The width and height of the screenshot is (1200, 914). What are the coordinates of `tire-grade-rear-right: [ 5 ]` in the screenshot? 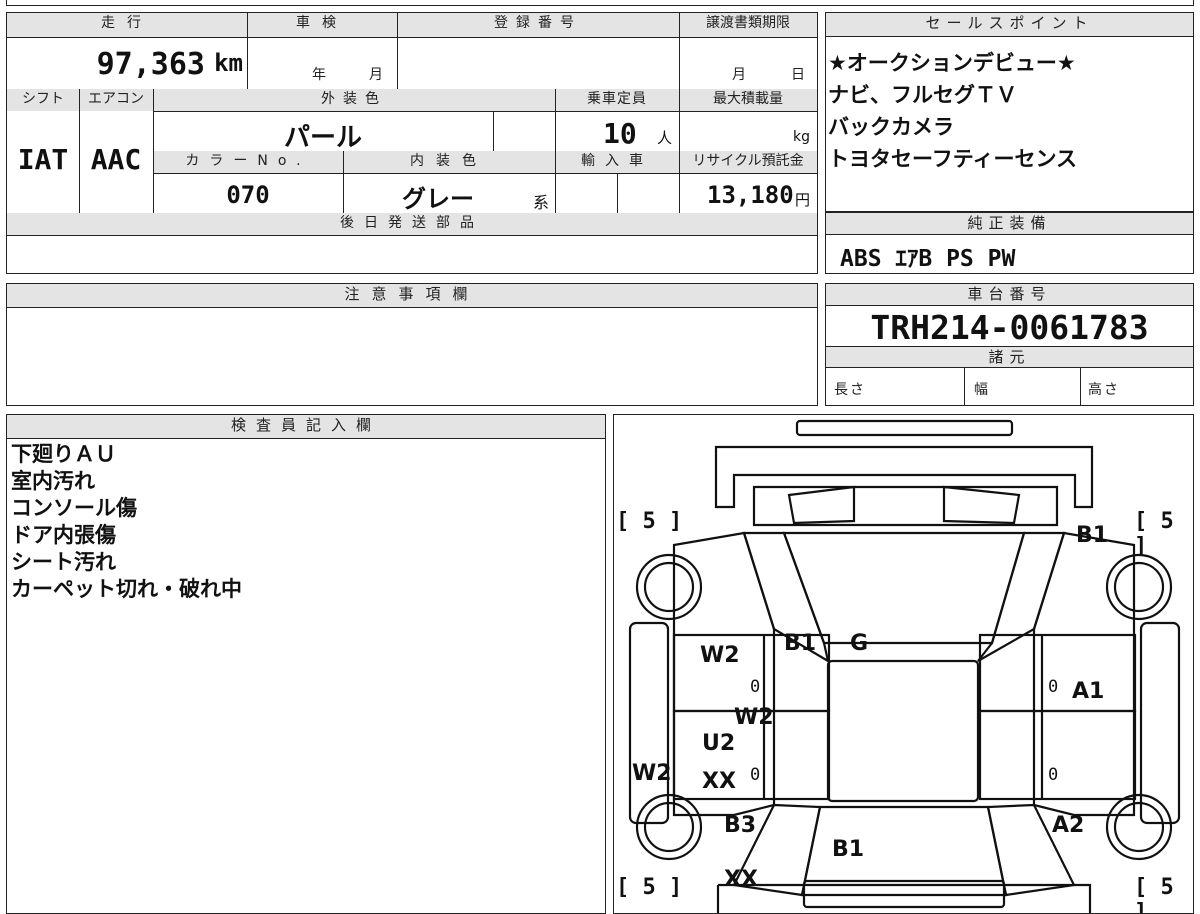 It's located at (1154, 894).